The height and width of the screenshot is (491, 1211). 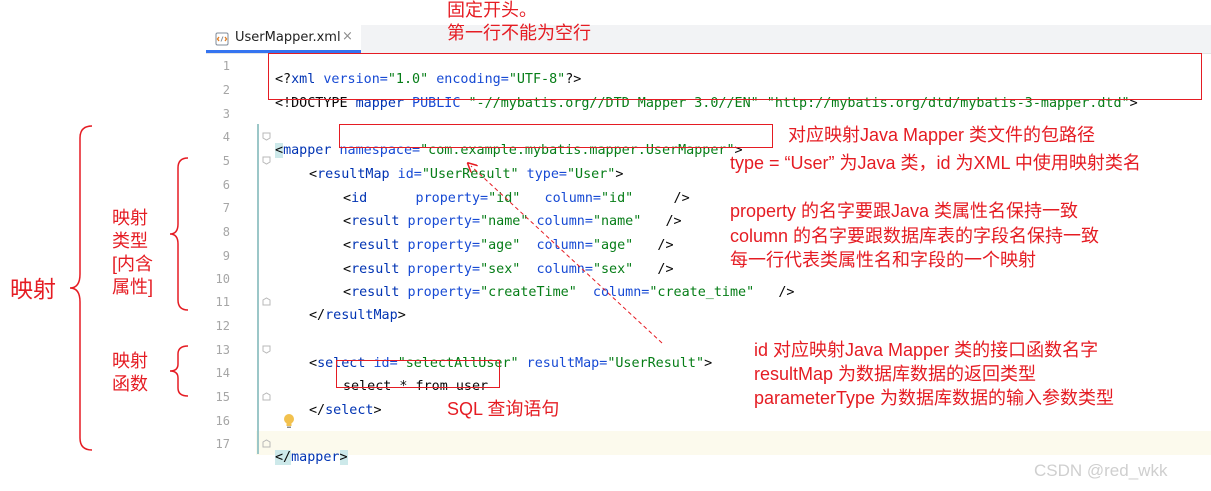 I want to click on label-line: 属性], so click(x=133, y=287).